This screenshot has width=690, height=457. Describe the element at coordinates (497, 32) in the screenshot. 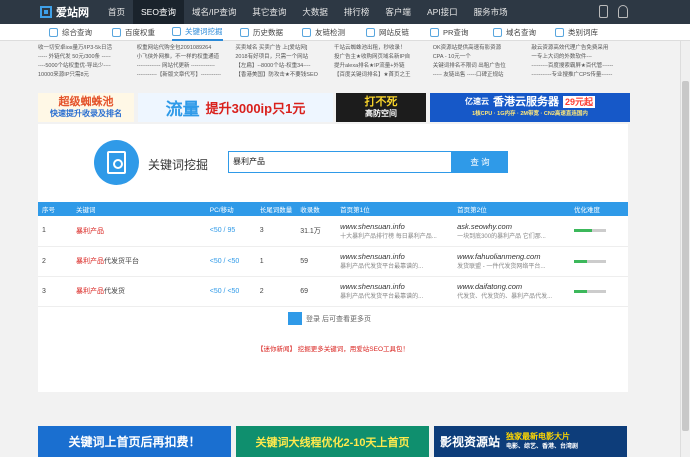

I see `domain-icon` at that location.